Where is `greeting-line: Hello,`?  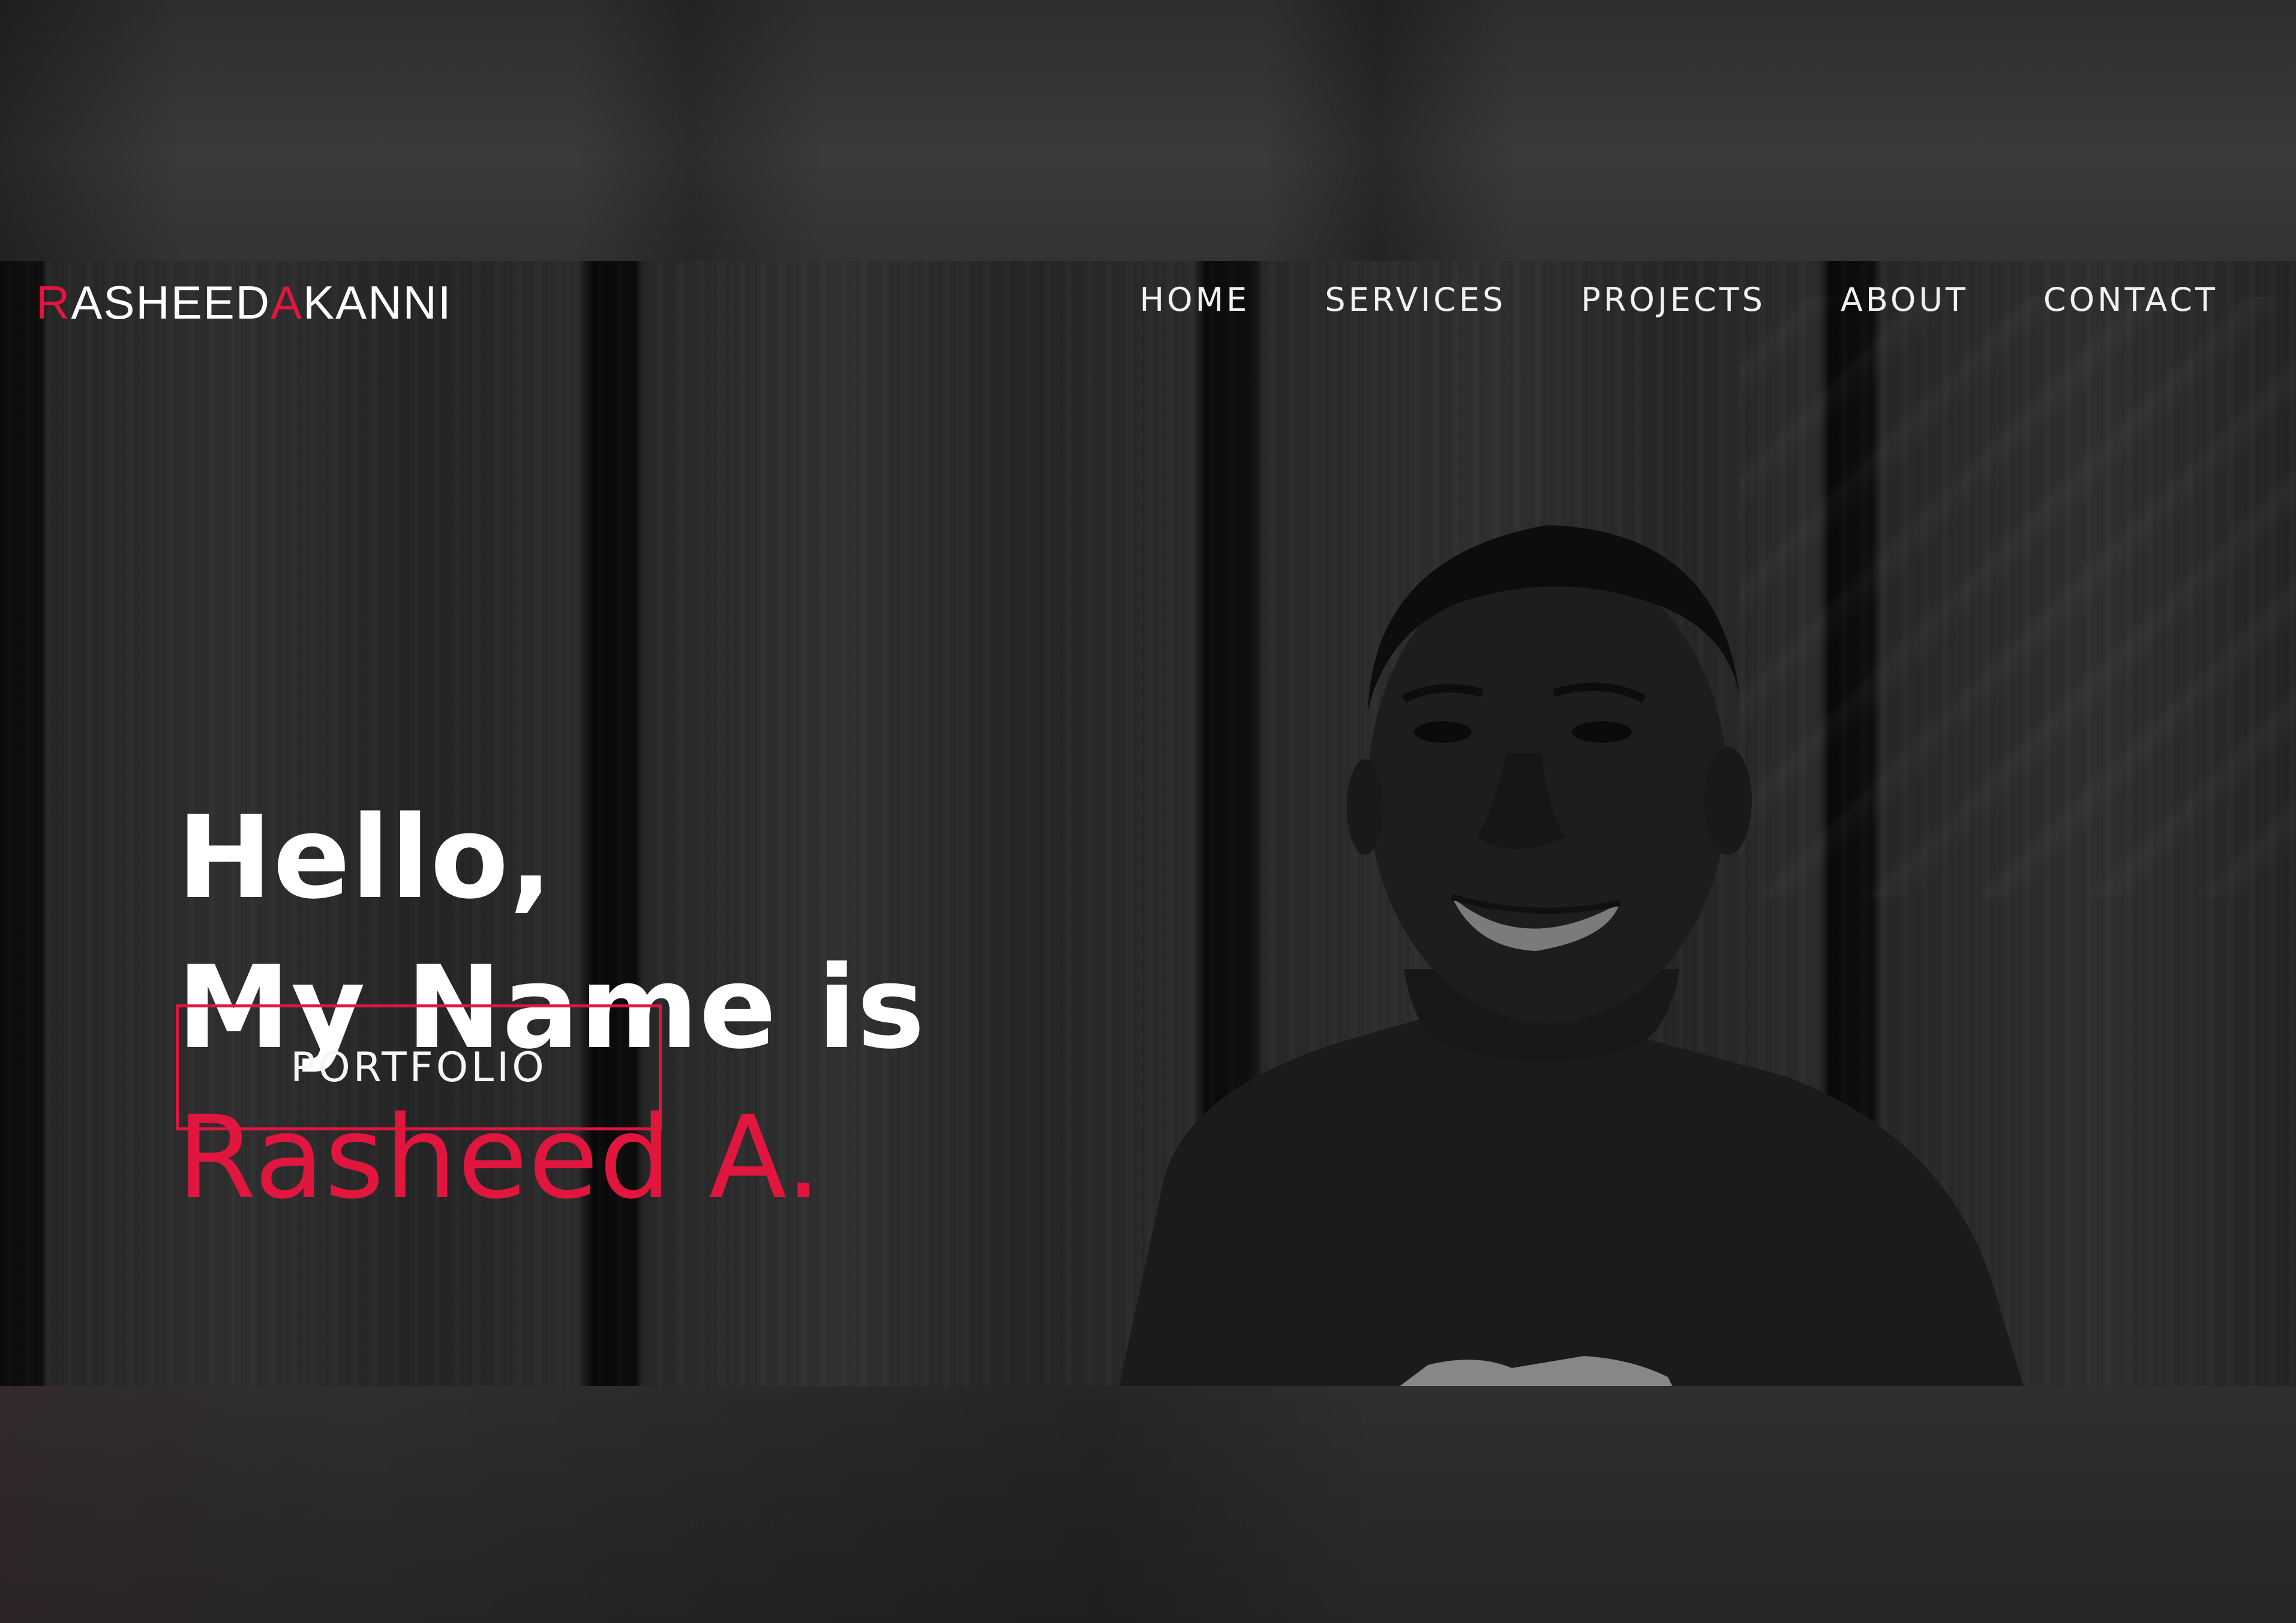
greeting-line: Hello, is located at coordinates (365, 857).